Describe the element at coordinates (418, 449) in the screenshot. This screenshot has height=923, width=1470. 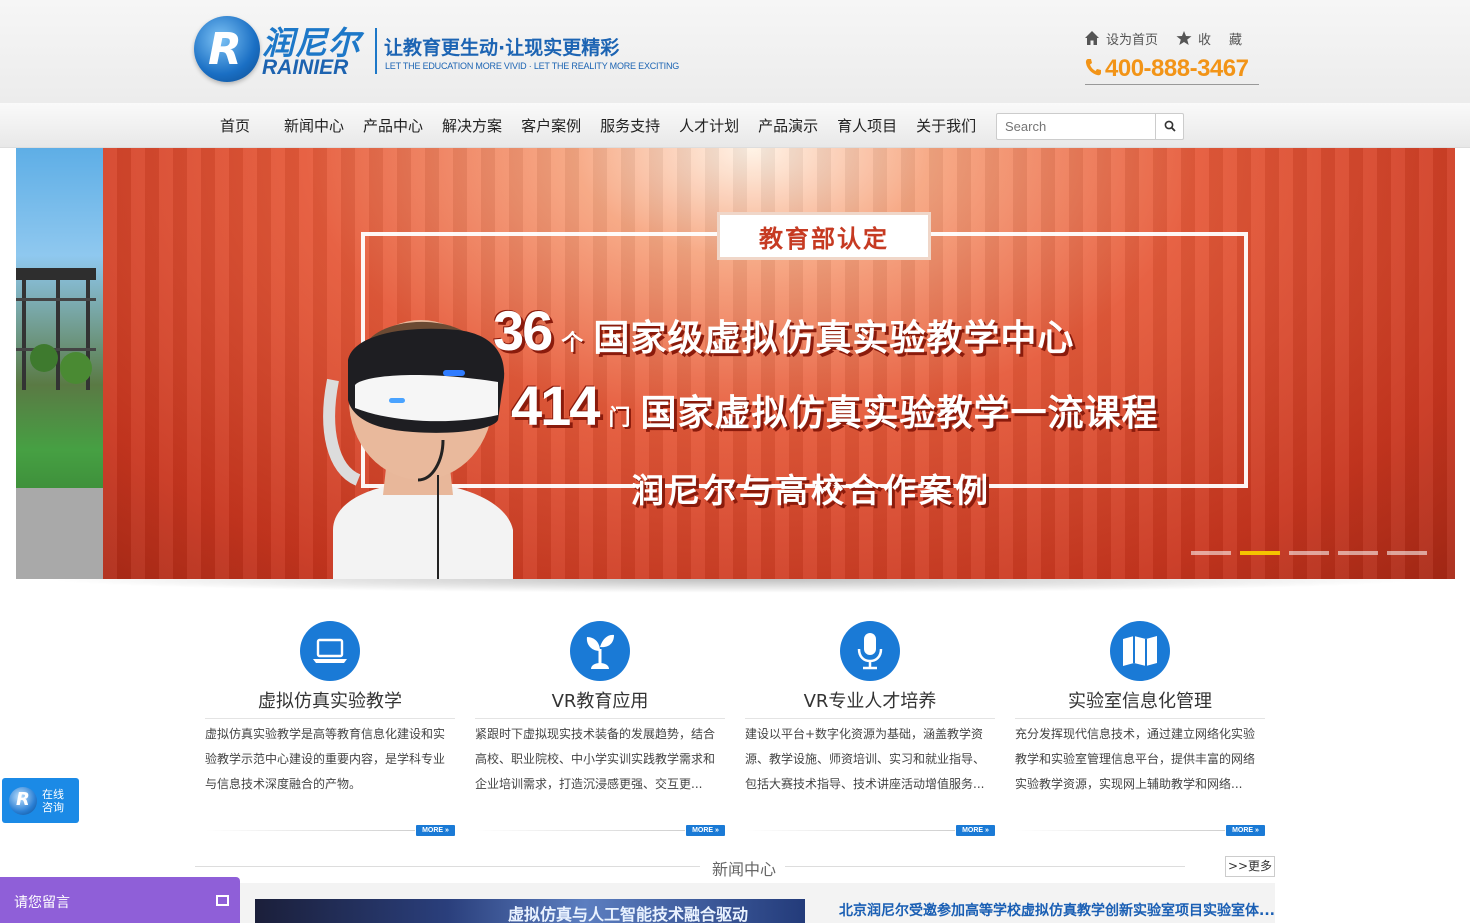
I see `vr-headset-person-image` at that location.